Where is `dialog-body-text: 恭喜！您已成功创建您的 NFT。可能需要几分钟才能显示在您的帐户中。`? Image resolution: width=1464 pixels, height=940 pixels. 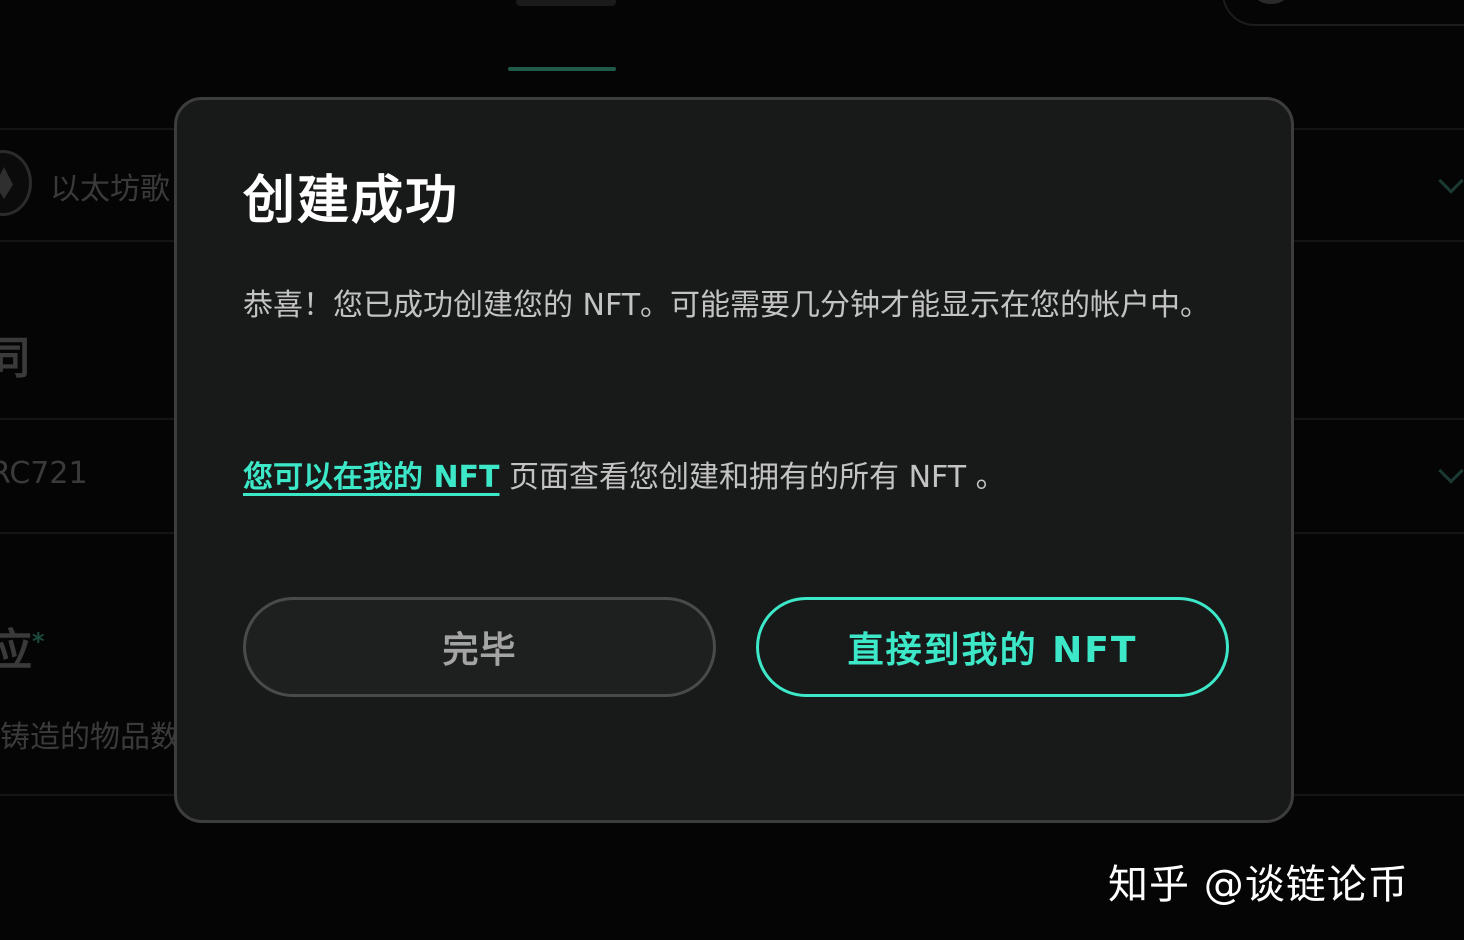
dialog-body-text: 恭喜！您已成功创建您的 NFT。可能需要几分钟才能显示在您的帐户中。 is located at coordinates (727, 305).